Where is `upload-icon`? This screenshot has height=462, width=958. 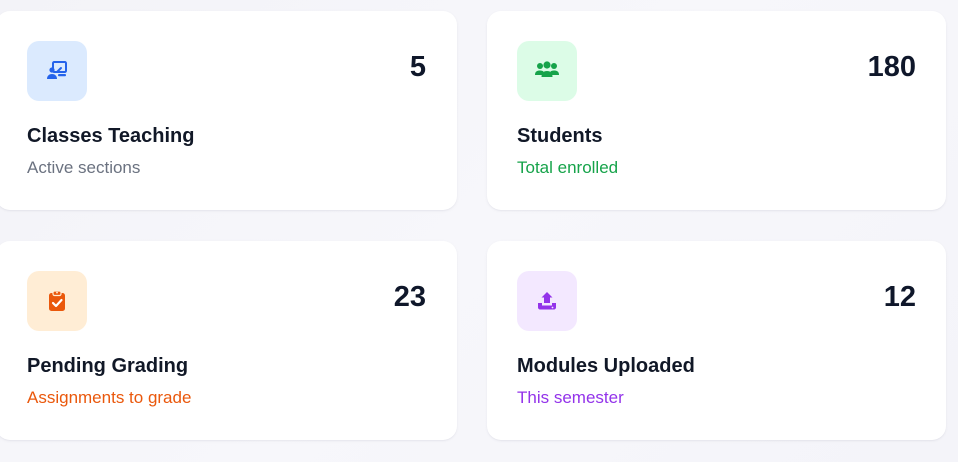 upload-icon is located at coordinates (547, 301).